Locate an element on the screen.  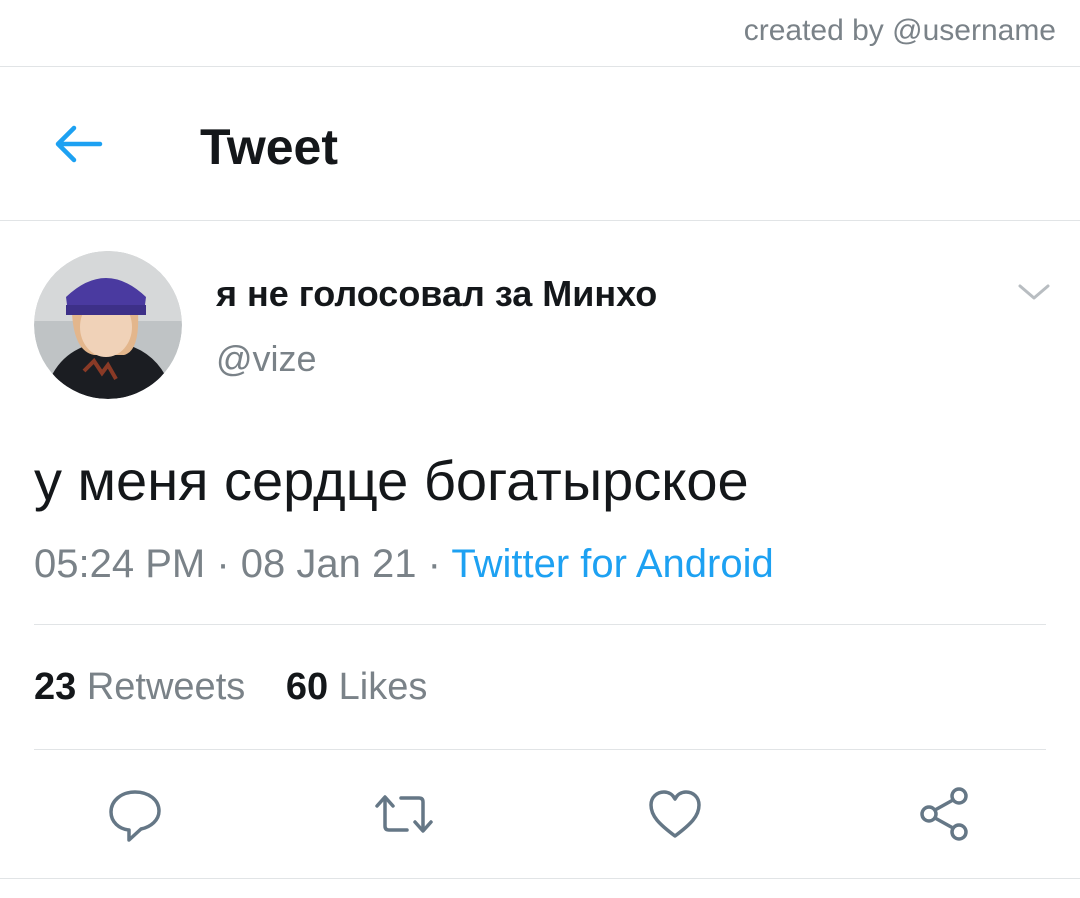
author-display-name: я не голосовал за Минхо is located at coordinates (436, 294).